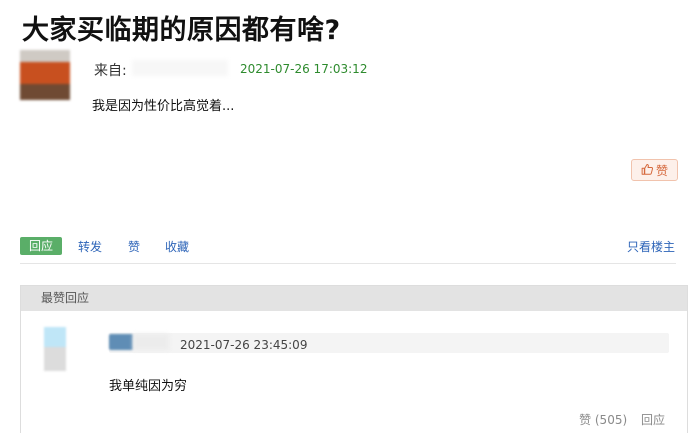 The image size is (700, 433). Describe the element at coordinates (110, 71) in the screenshot. I see `from-label: 来自:` at that location.